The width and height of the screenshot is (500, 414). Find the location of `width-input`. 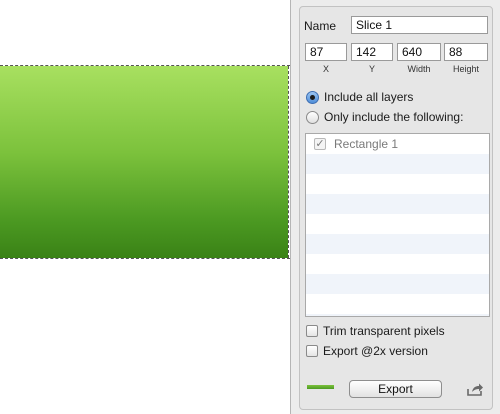

width-input is located at coordinates (419, 52).